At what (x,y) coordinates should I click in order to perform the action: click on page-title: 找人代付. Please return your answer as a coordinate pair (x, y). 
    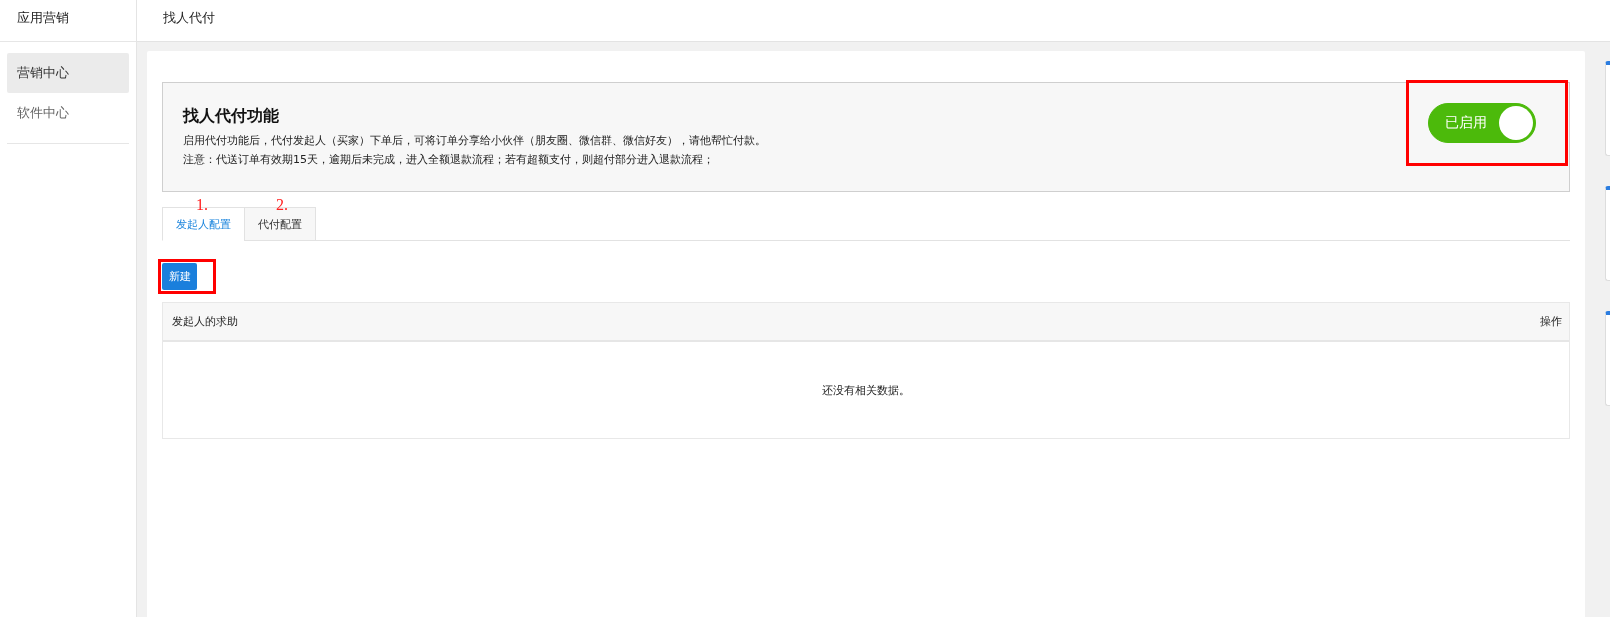
    Looking at the image, I should click on (189, 17).